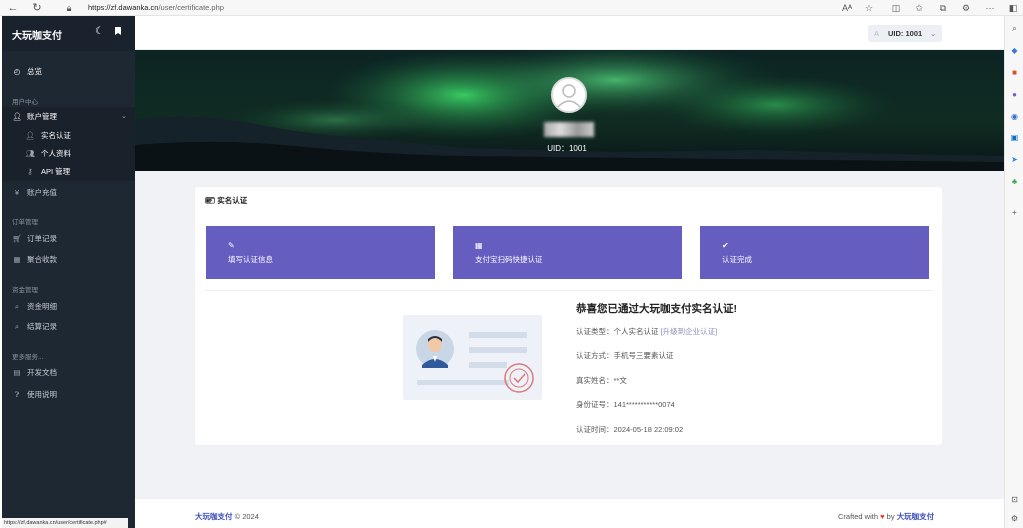  What do you see at coordinates (134, 7) in the screenshot?
I see `url-host: zf.dawanka.cn` at bounding box center [134, 7].